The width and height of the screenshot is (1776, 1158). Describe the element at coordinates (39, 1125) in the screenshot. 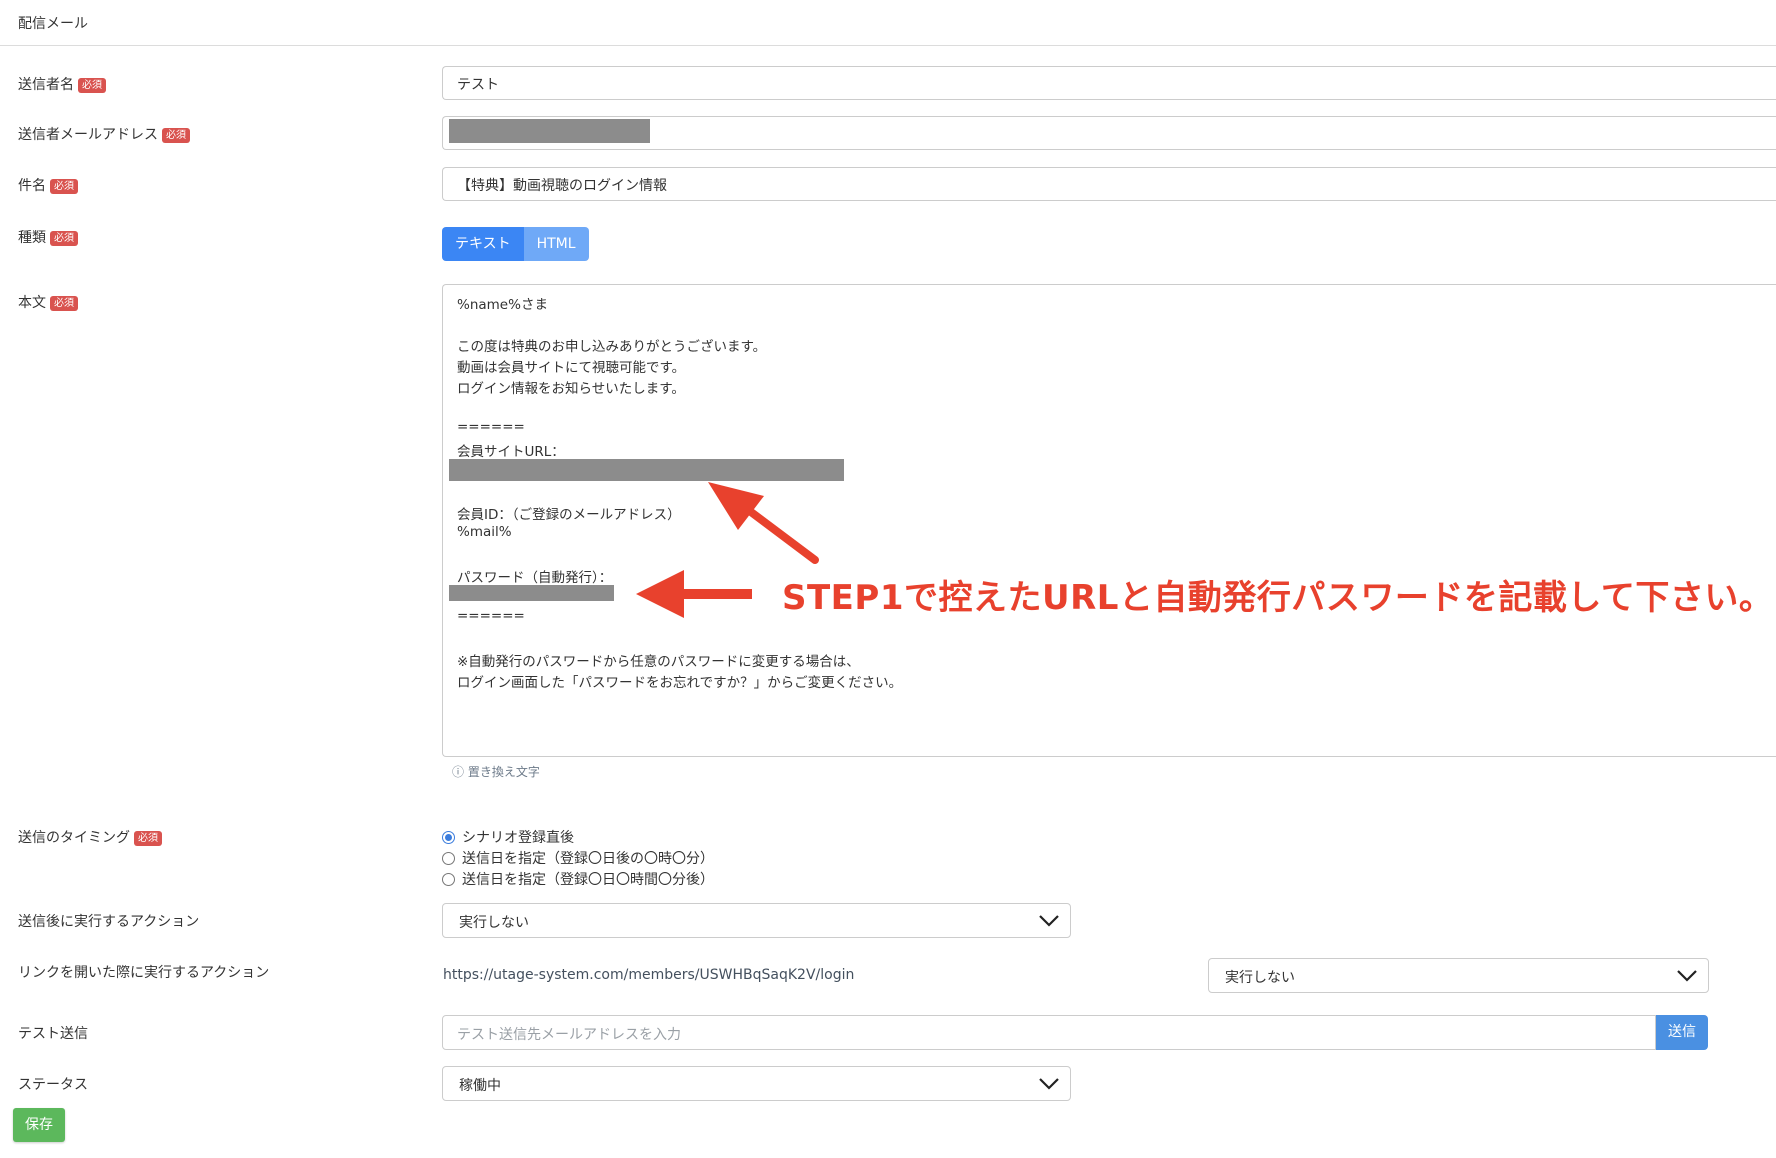

I see `save-button: 保存` at that location.